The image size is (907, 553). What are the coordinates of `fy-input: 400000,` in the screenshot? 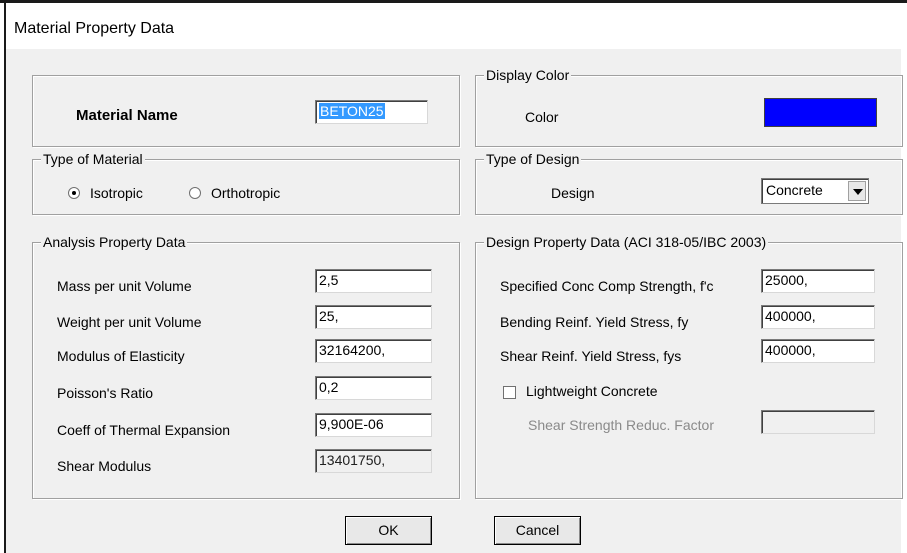 It's located at (818, 317).